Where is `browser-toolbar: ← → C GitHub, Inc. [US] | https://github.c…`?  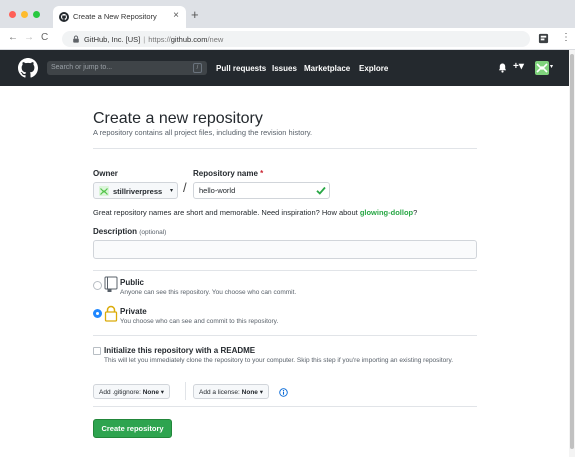
browser-toolbar: ← → C GitHub, Inc. [US] | https://github.c… is located at coordinates (287, 39).